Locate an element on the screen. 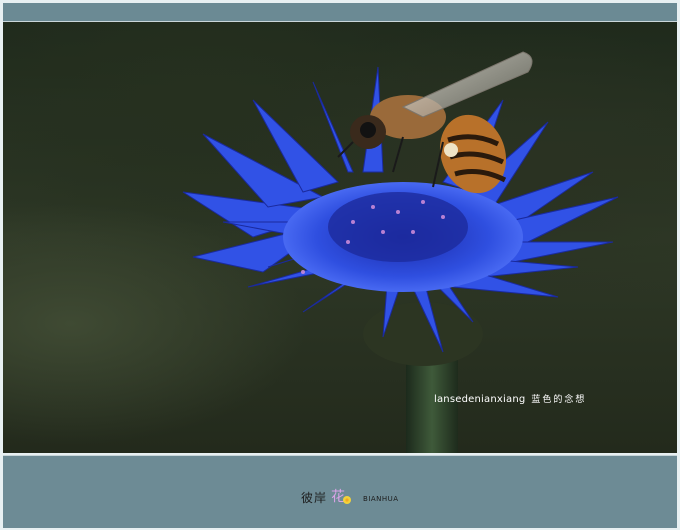 The image size is (680, 530). caption-chinese: 蓝色的念想 is located at coordinates (559, 400).